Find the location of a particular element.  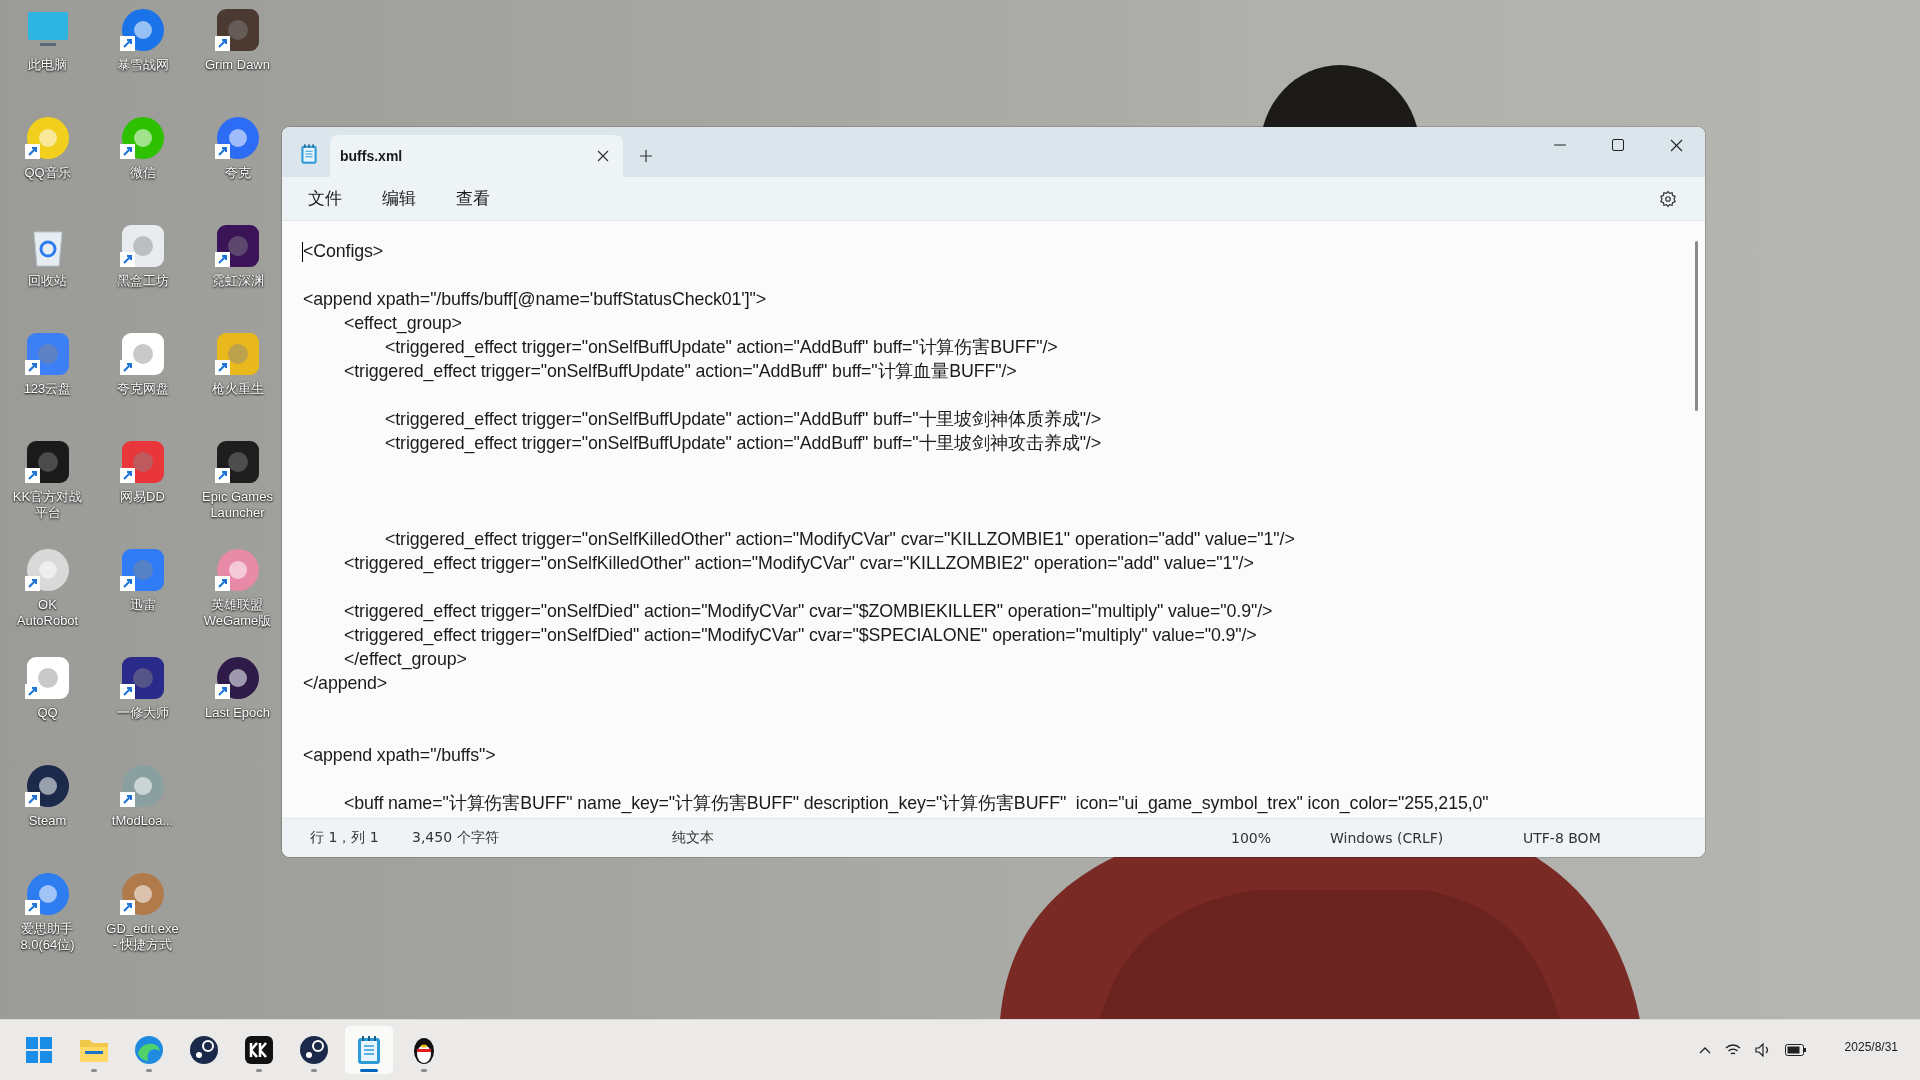

status-text: UTF-8 BOM is located at coordinates (1562, 838).